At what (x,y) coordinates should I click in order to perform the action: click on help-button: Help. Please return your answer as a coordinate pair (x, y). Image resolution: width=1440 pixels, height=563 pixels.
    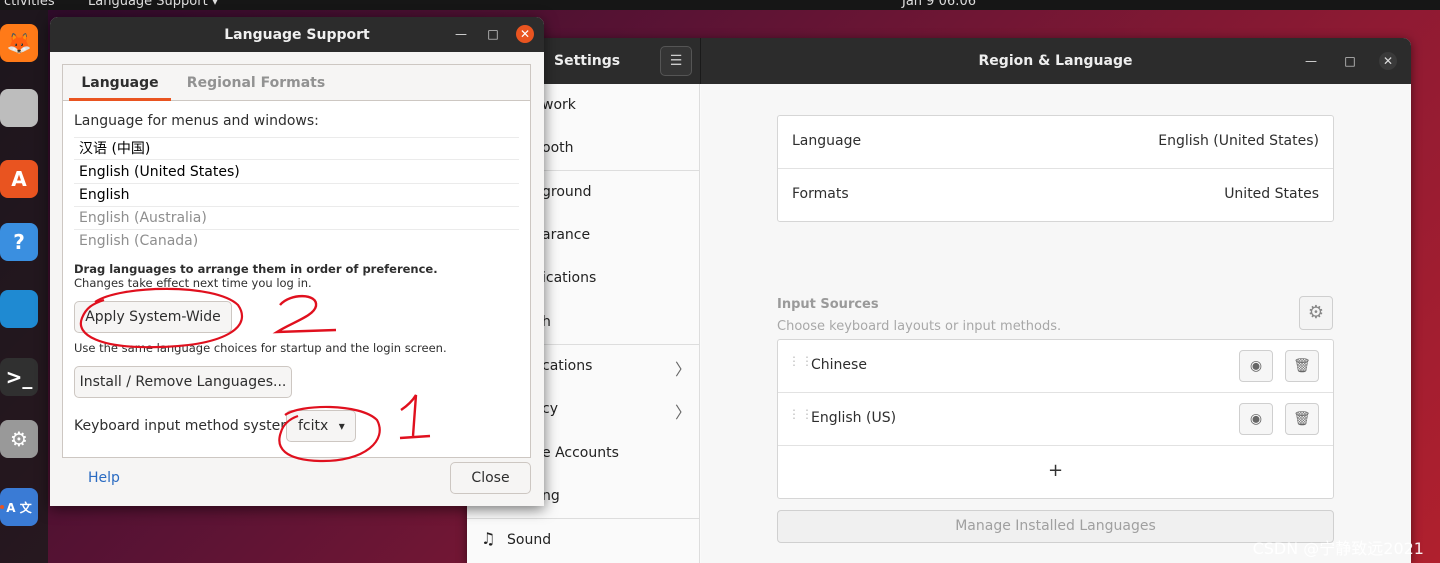
    Looking at the image, I should click on (104, 478).